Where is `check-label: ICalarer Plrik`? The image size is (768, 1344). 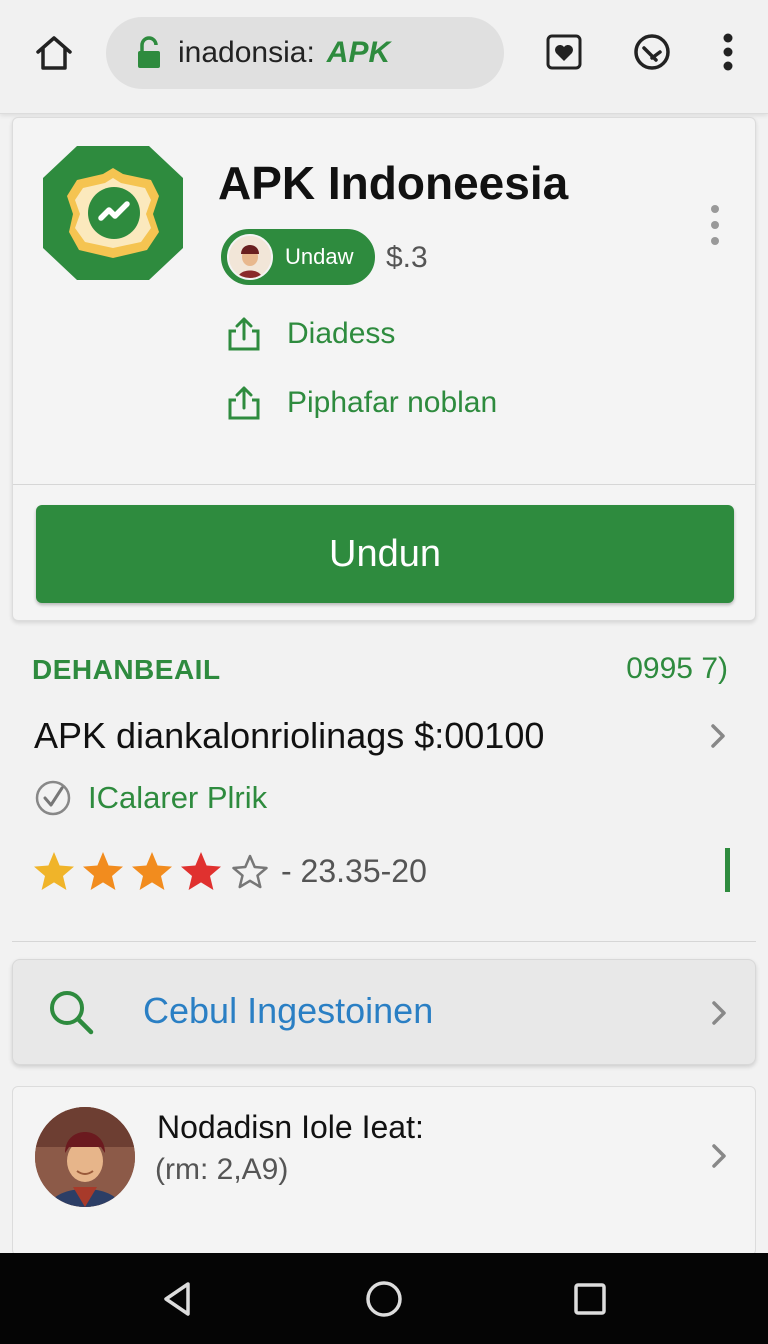
check-label: ICalarer Plrik is located at coordinates (178, 797).